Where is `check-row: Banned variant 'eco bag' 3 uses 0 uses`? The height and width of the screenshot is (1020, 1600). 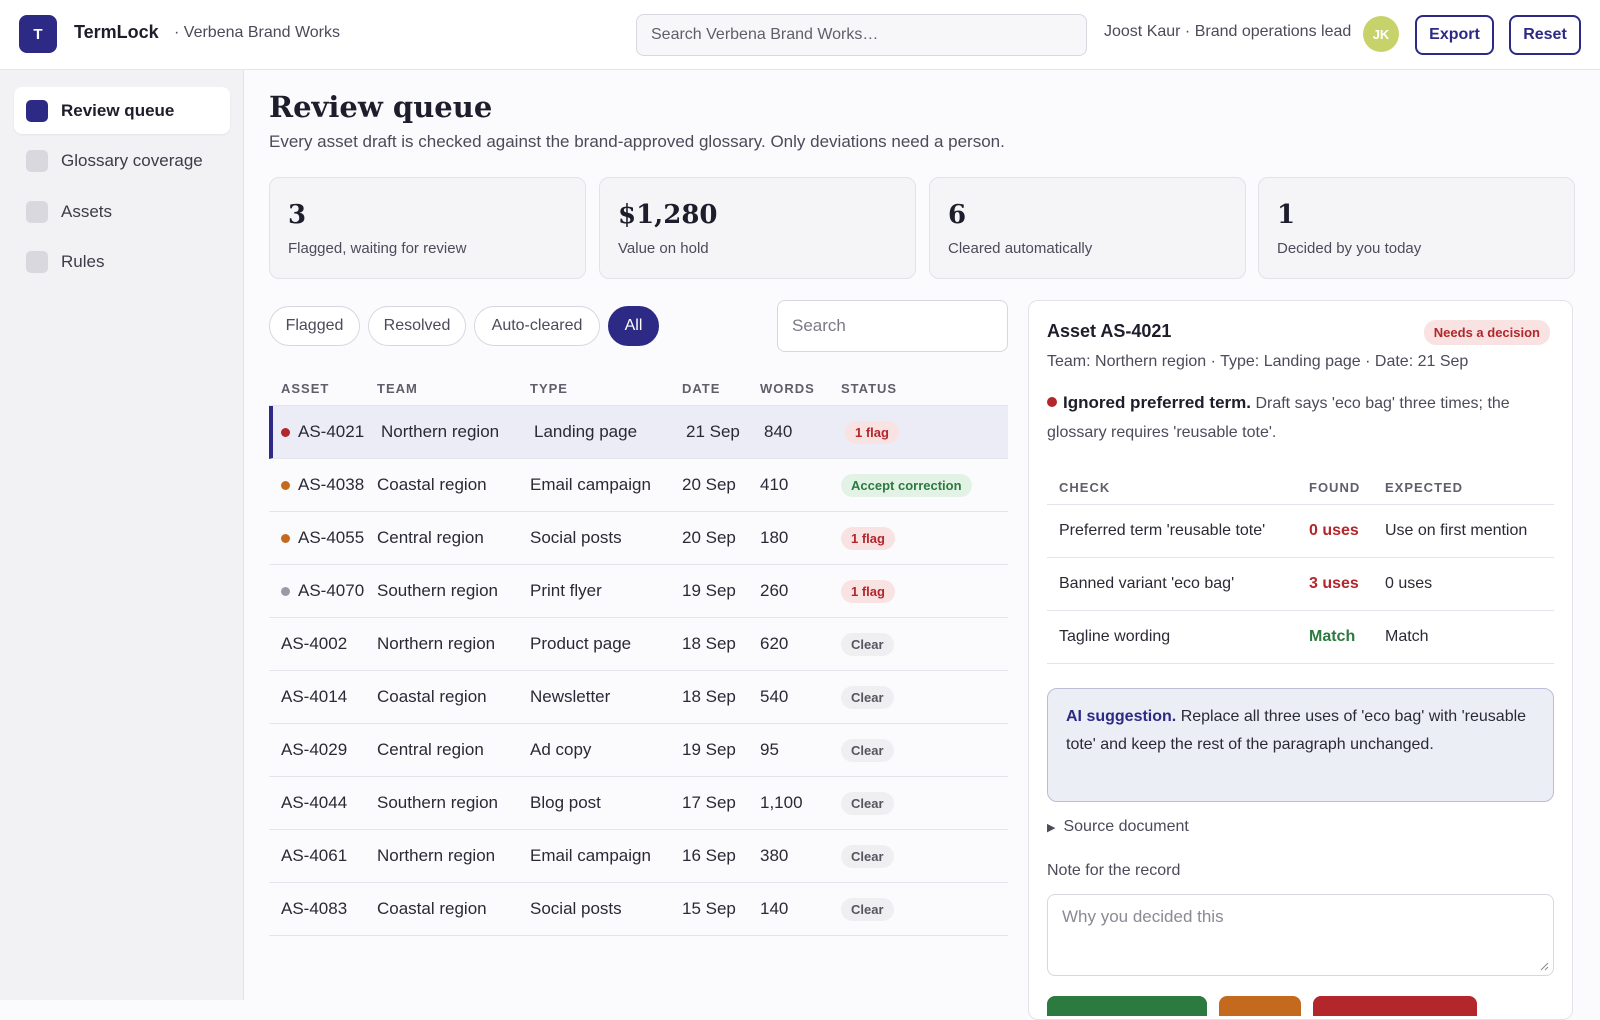 check-row: Banned variant 'eco bag' 3 uses 0 uses is located at coordinates (1300, 584).